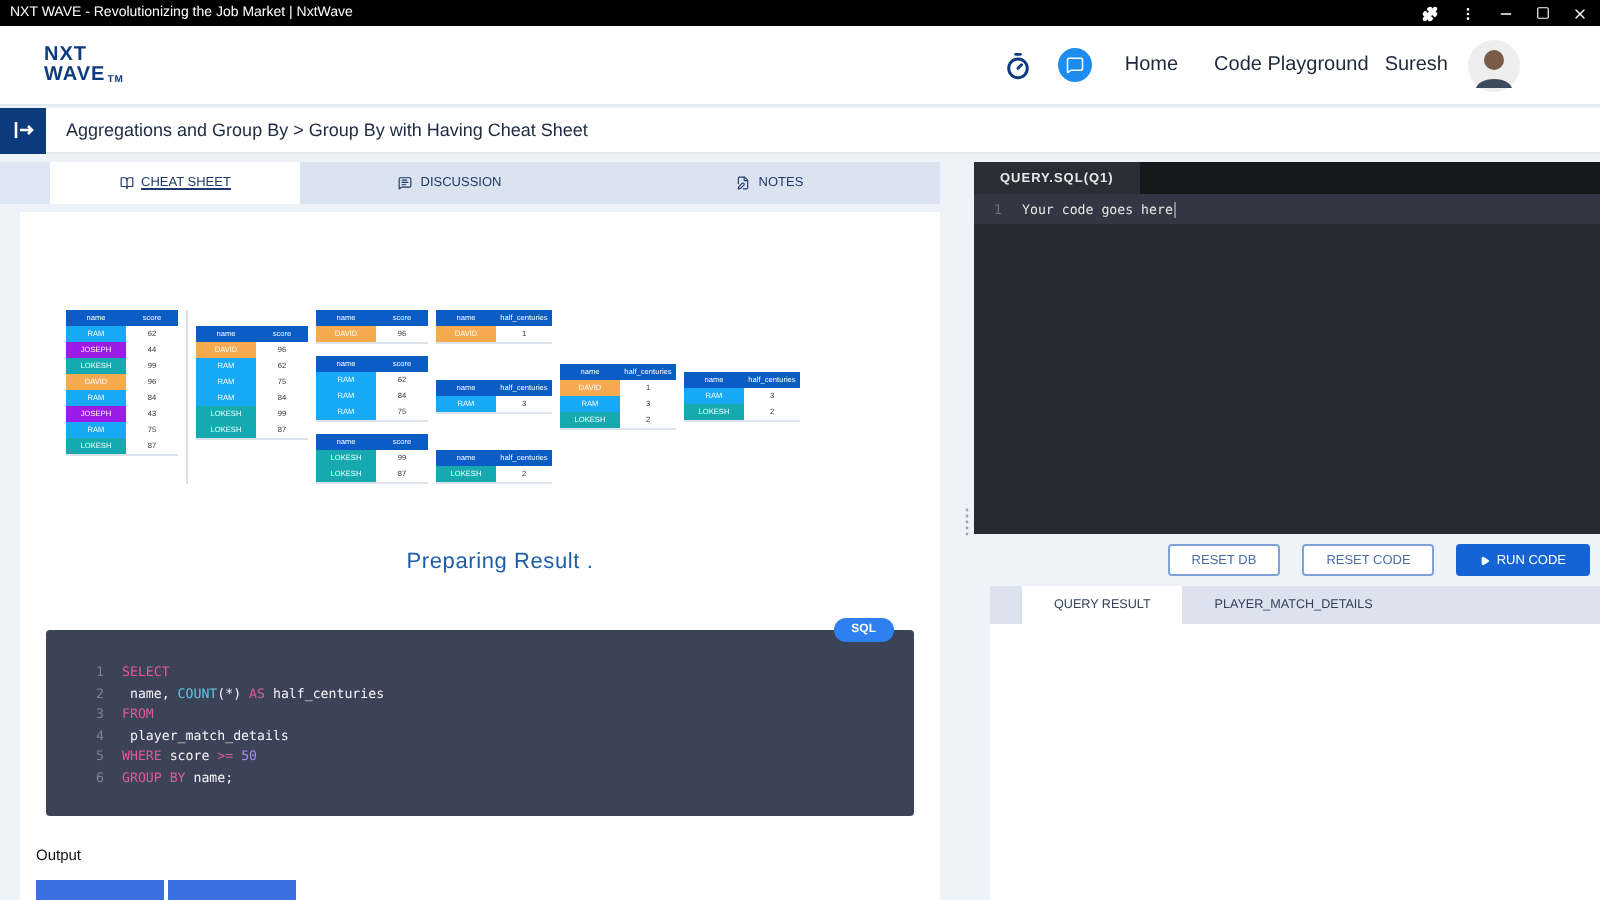  What do you see at coordinates (967, 522) in the screenshot?
I see `resize-handle` at bounding box center [967, 522].